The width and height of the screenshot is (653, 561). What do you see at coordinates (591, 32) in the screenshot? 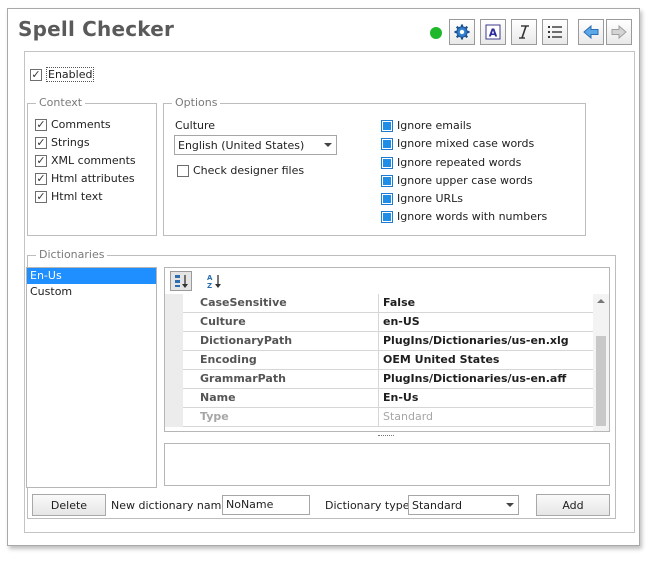
I see `back-button` at bounding box center [591, 32].